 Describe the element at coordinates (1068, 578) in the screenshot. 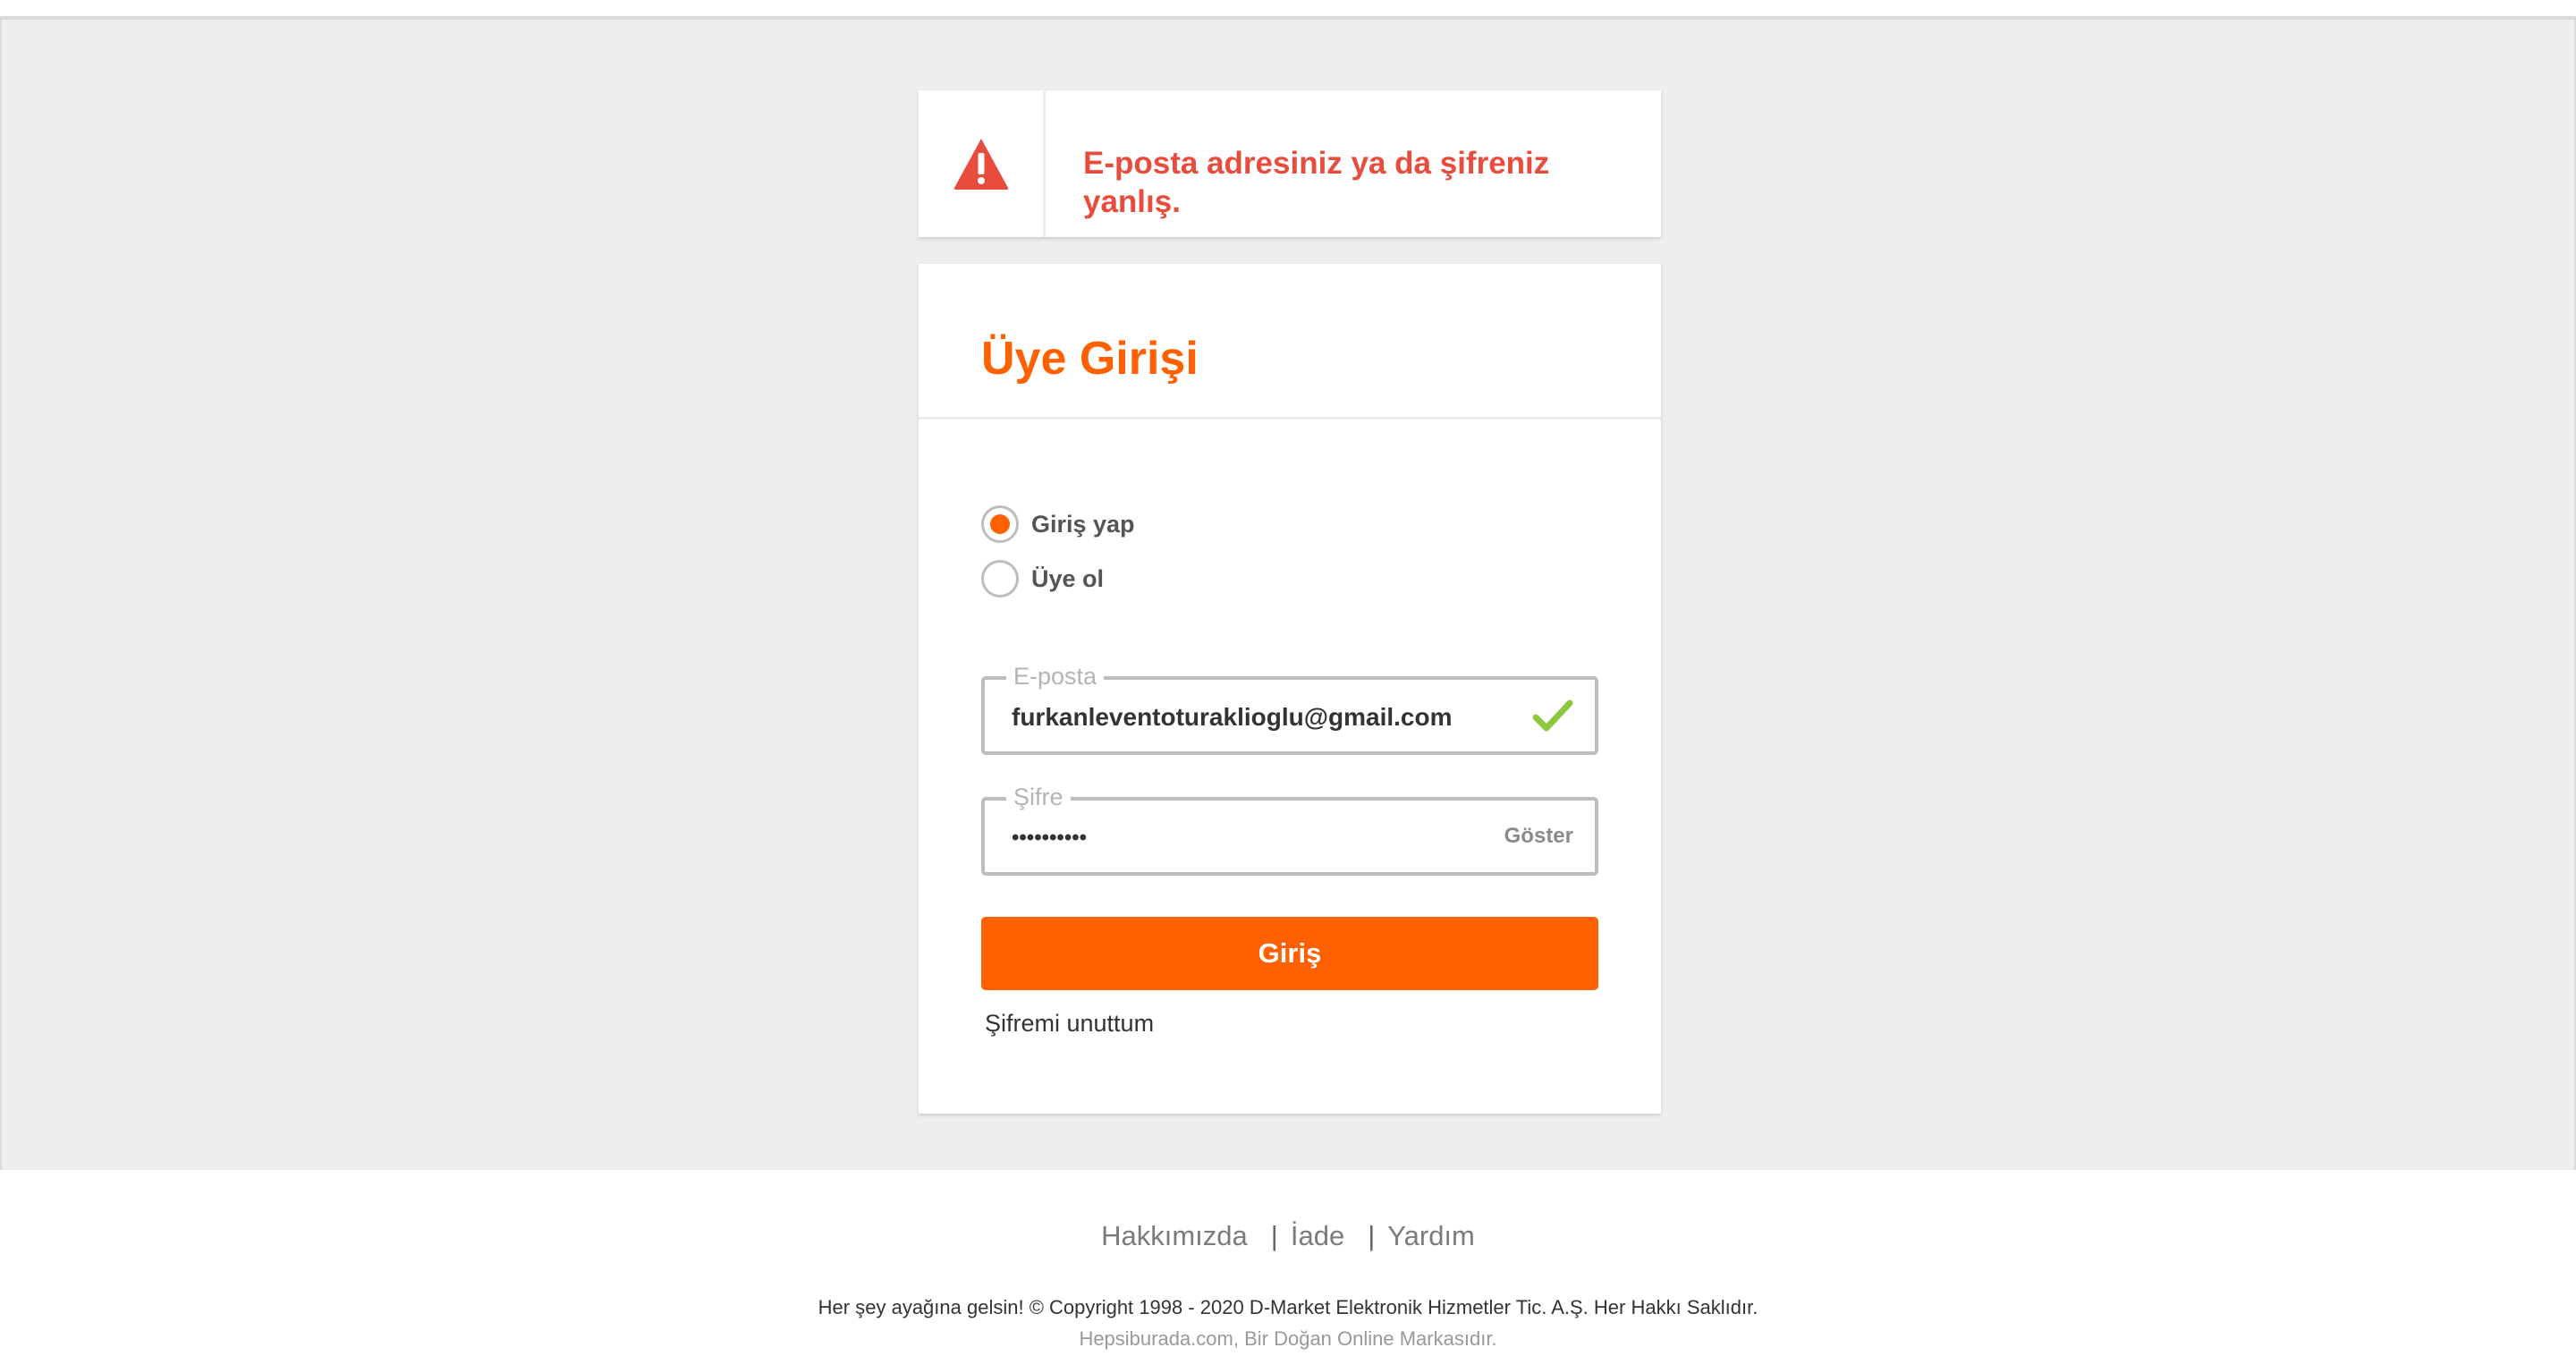

I see `radio-register-label: Üye ol` at that location.